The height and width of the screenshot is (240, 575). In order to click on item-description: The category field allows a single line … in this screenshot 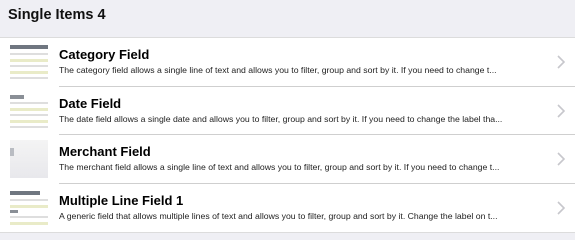, I will do `click(278, 70)`.